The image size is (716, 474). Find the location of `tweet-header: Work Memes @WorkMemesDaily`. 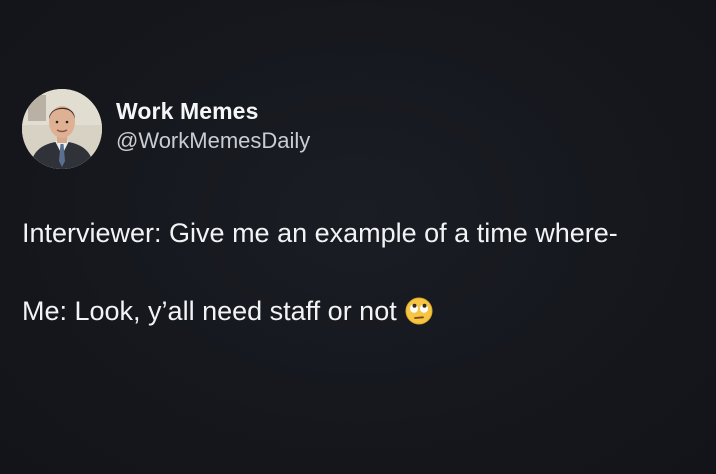

tweet-header: Work Memes @WorkMemesDaily is located at coordinates (166, 129).